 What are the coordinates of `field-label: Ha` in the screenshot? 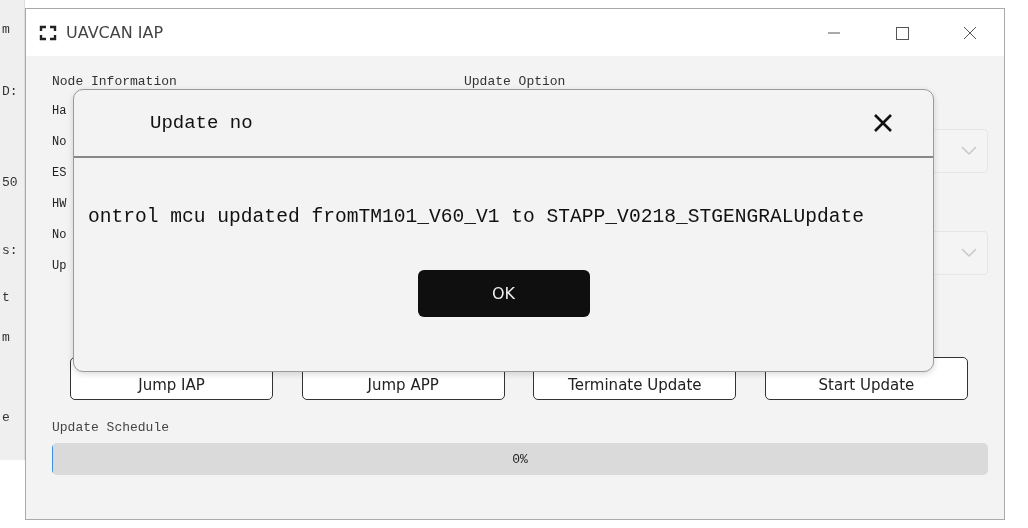 It's located at (60, 112).